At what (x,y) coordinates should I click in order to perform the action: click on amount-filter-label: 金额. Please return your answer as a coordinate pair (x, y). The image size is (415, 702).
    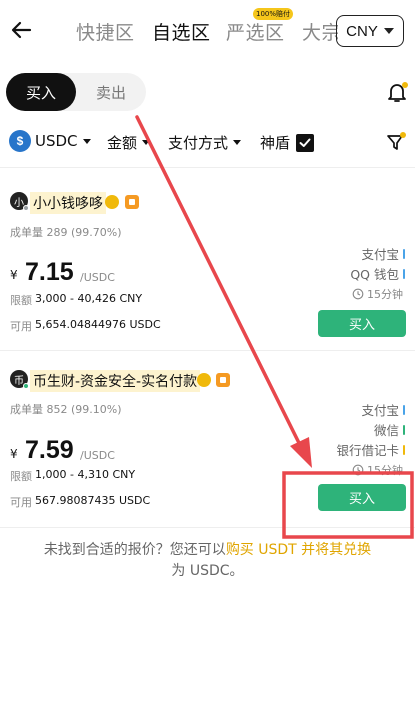
    Looking at the image, I should click on (122, 143).